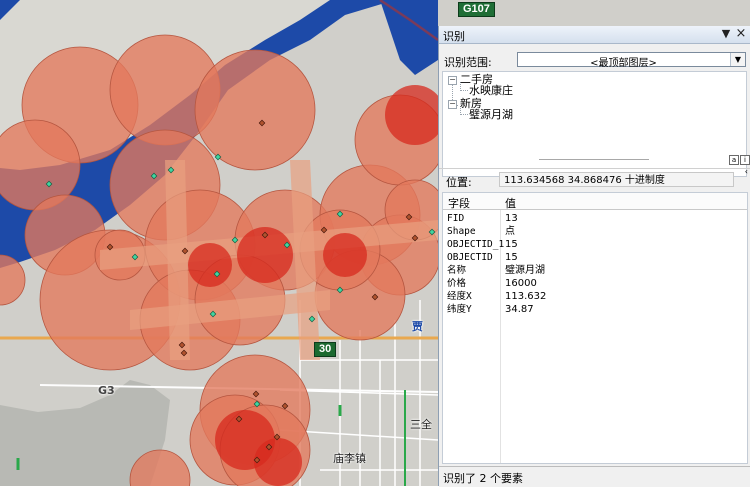  What do you see at coordinates (595, 231) in the screenshot?
I see `table-row: Shape 点` at bounding box center [595, 231].